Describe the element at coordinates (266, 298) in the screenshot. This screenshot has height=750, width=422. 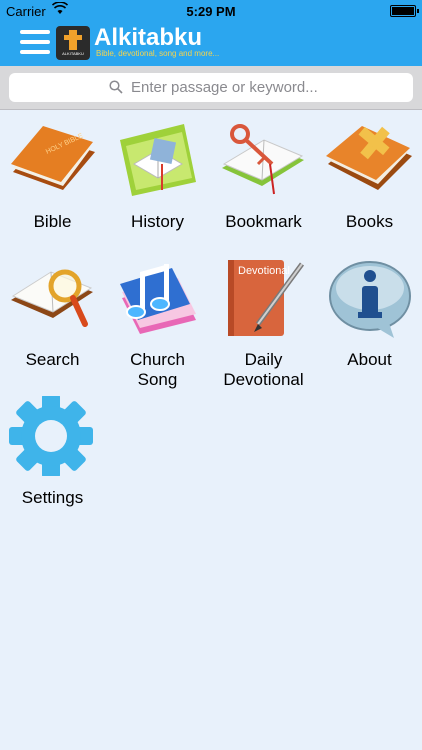
I see `daily-devotional-icon: Devotional` at that location.